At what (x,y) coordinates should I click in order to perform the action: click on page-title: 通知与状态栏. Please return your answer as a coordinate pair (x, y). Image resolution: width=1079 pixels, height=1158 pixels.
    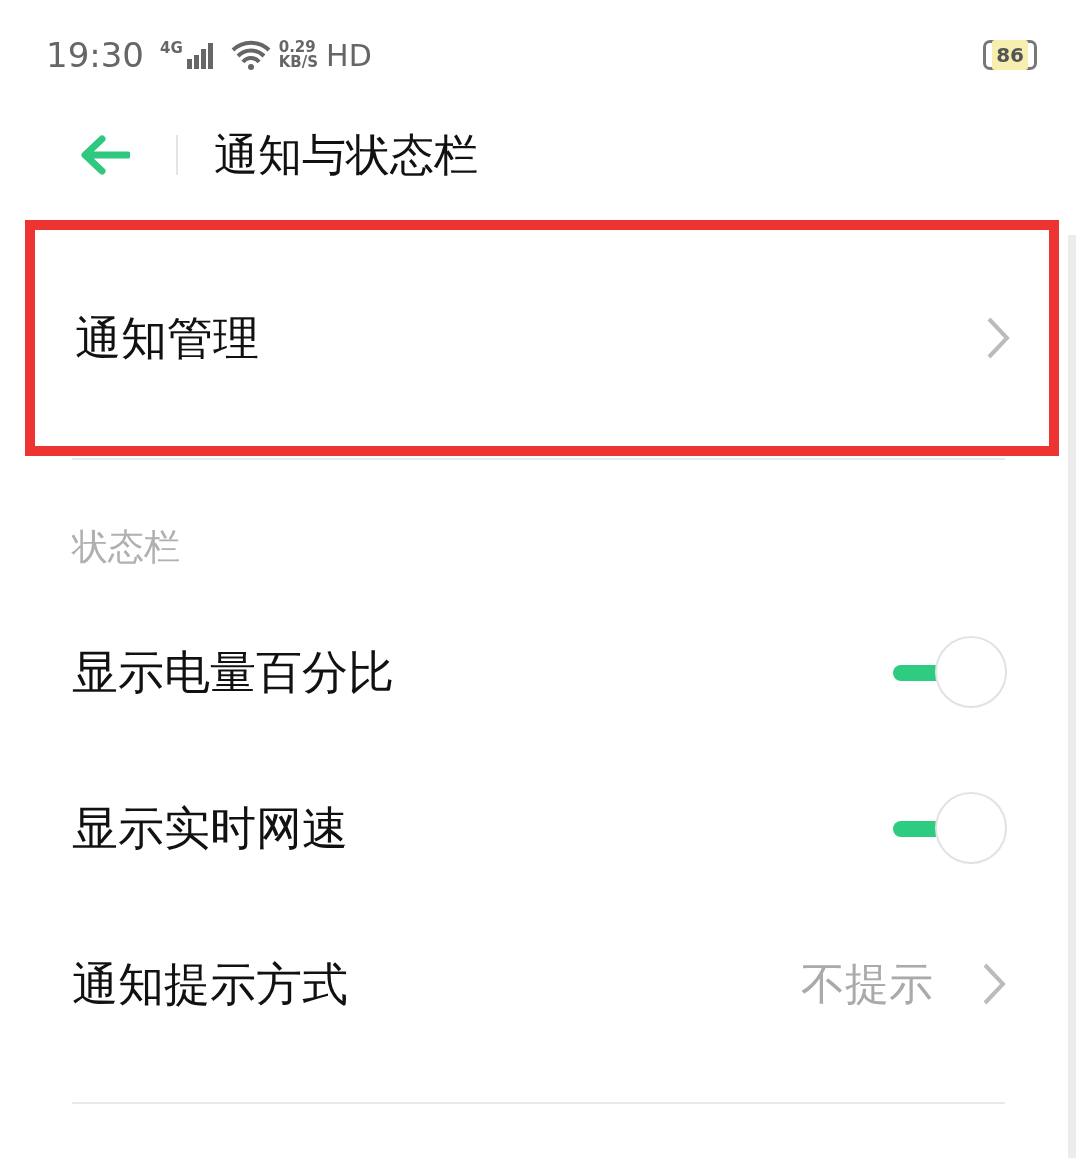
    Looking at the image, I should click on (346, 155).